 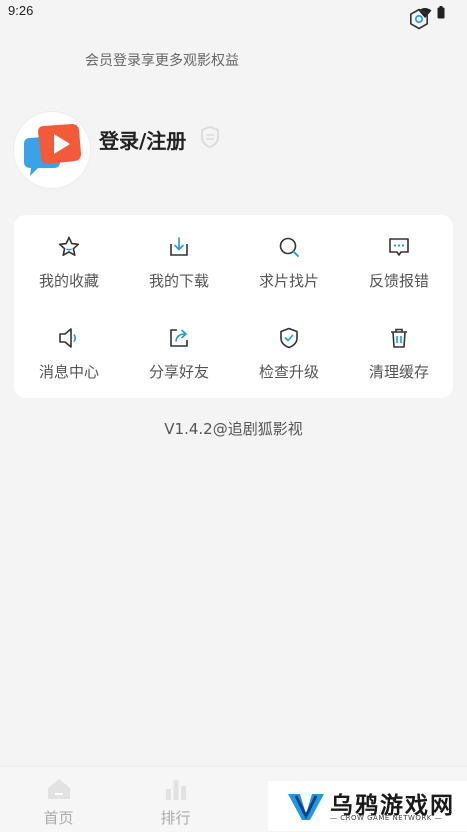 I want to click on login-register-title: 登录/注册, so click(x=142, y=139).